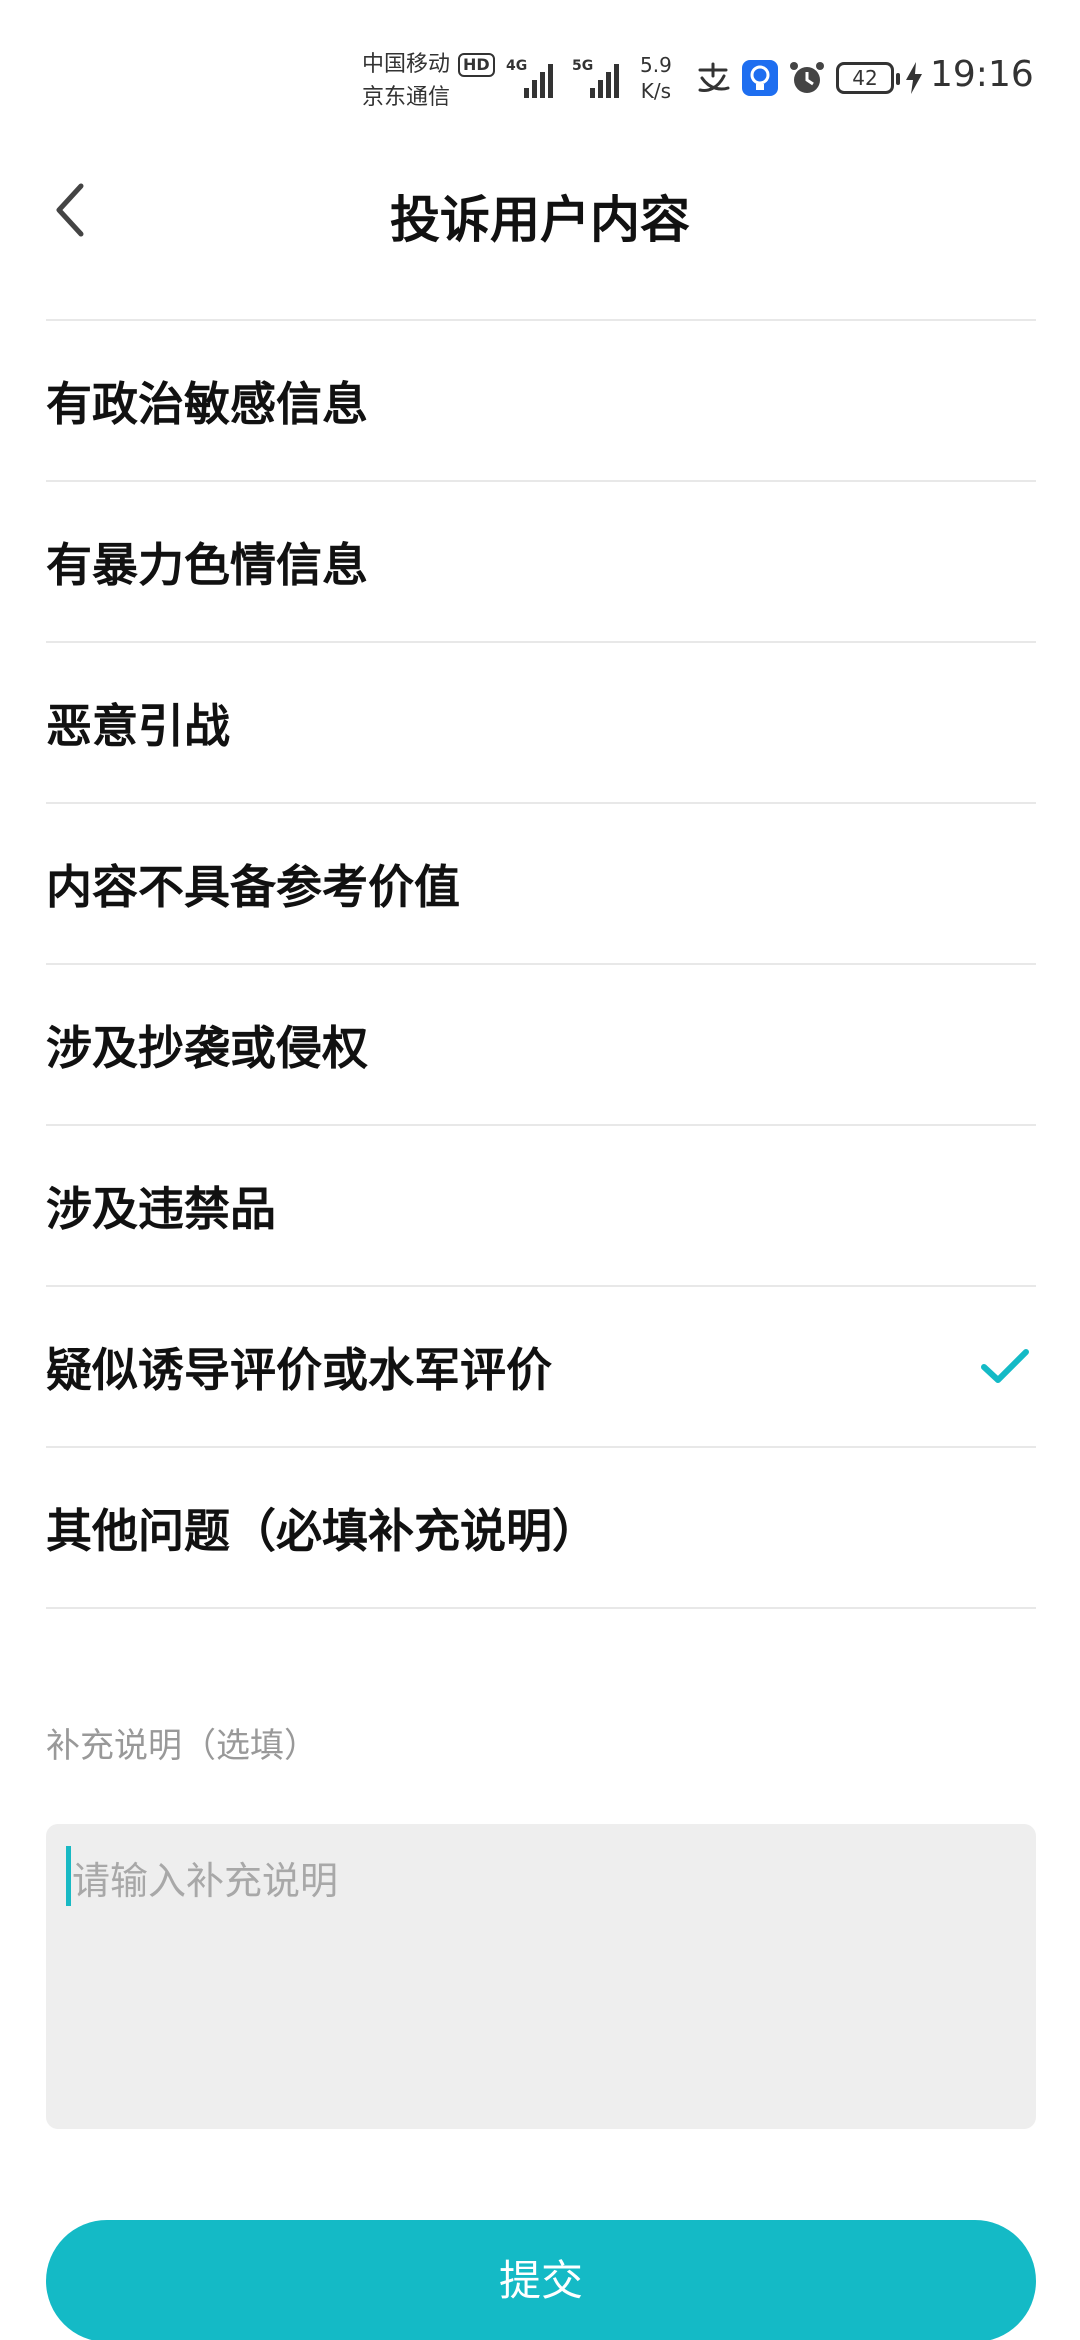  What do you see at coordinates (406, 97) in the screenshot?
I see `carrier-2: 京东通信` at bounding box center [406, 97].